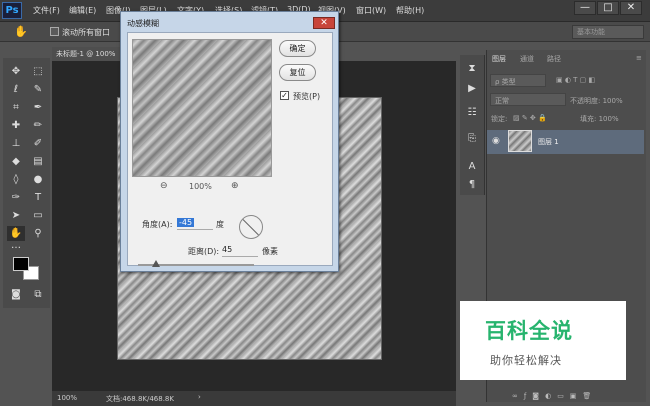 The height and width of the screenshot is (406, 650). What do you see at coordinates (16, 89) in the screenshot?
I see `lasso-tool-icon: ℓ` at bounding box center [16, 89].